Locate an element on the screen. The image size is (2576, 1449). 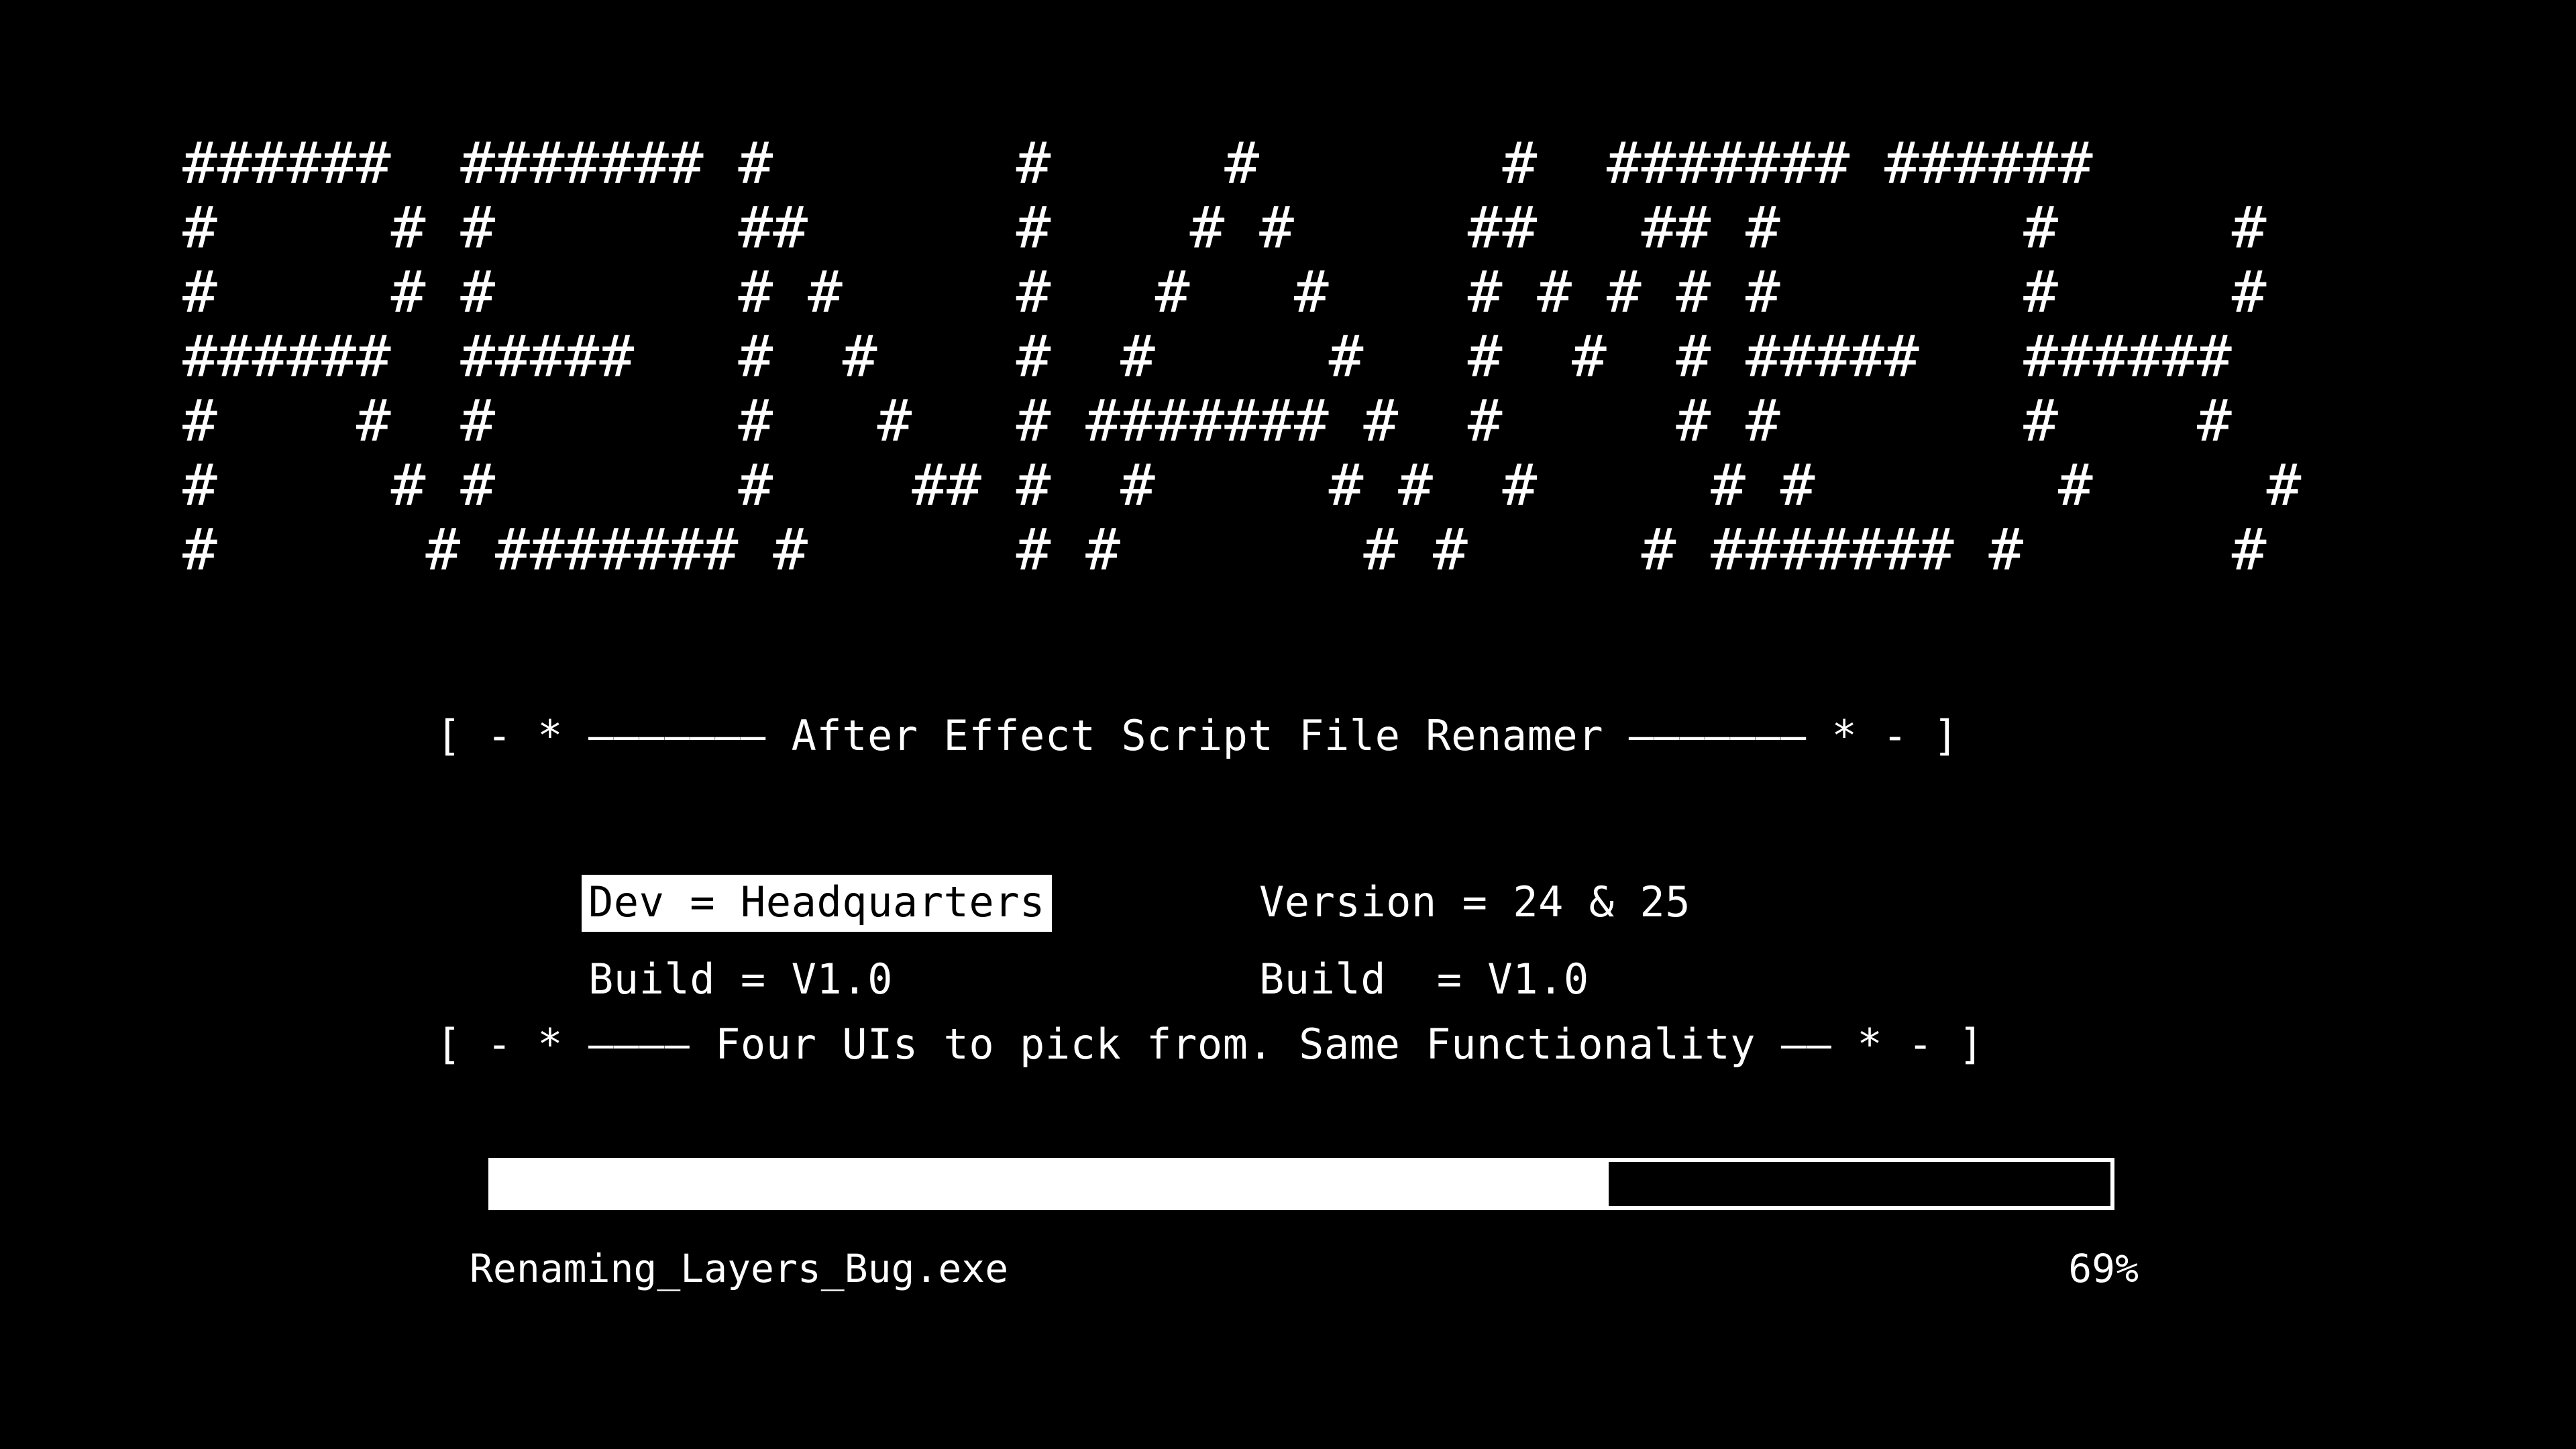
progress-bar-fill is located at coordinates (1050, 1184).